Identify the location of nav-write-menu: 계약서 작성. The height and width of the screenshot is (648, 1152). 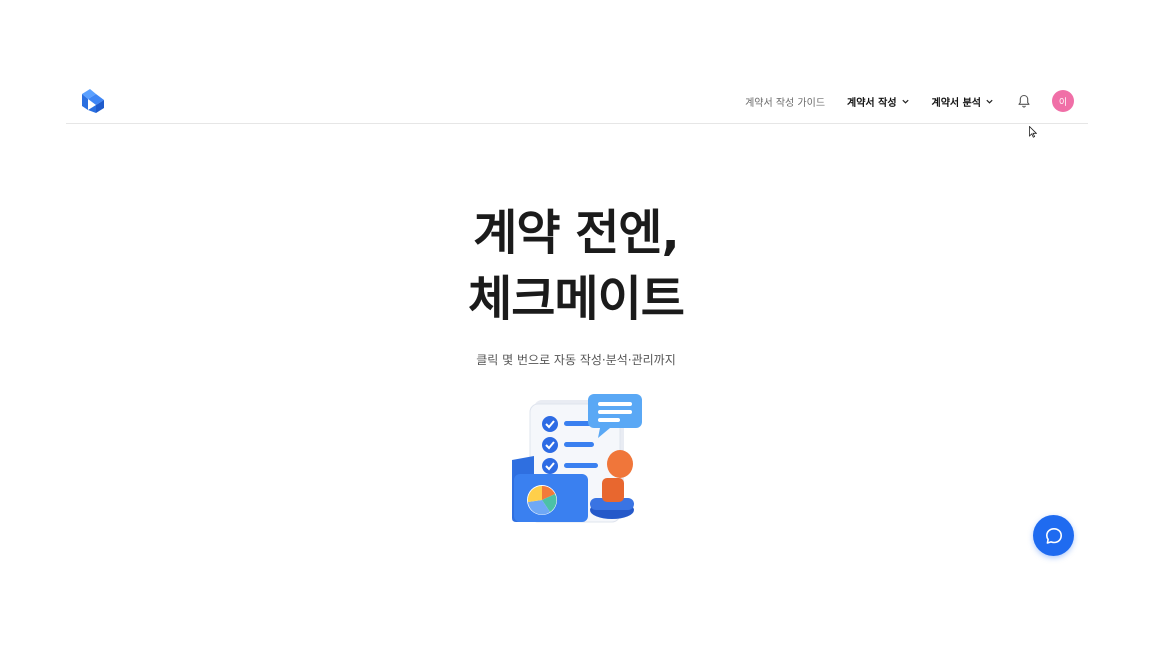
(878, 101).